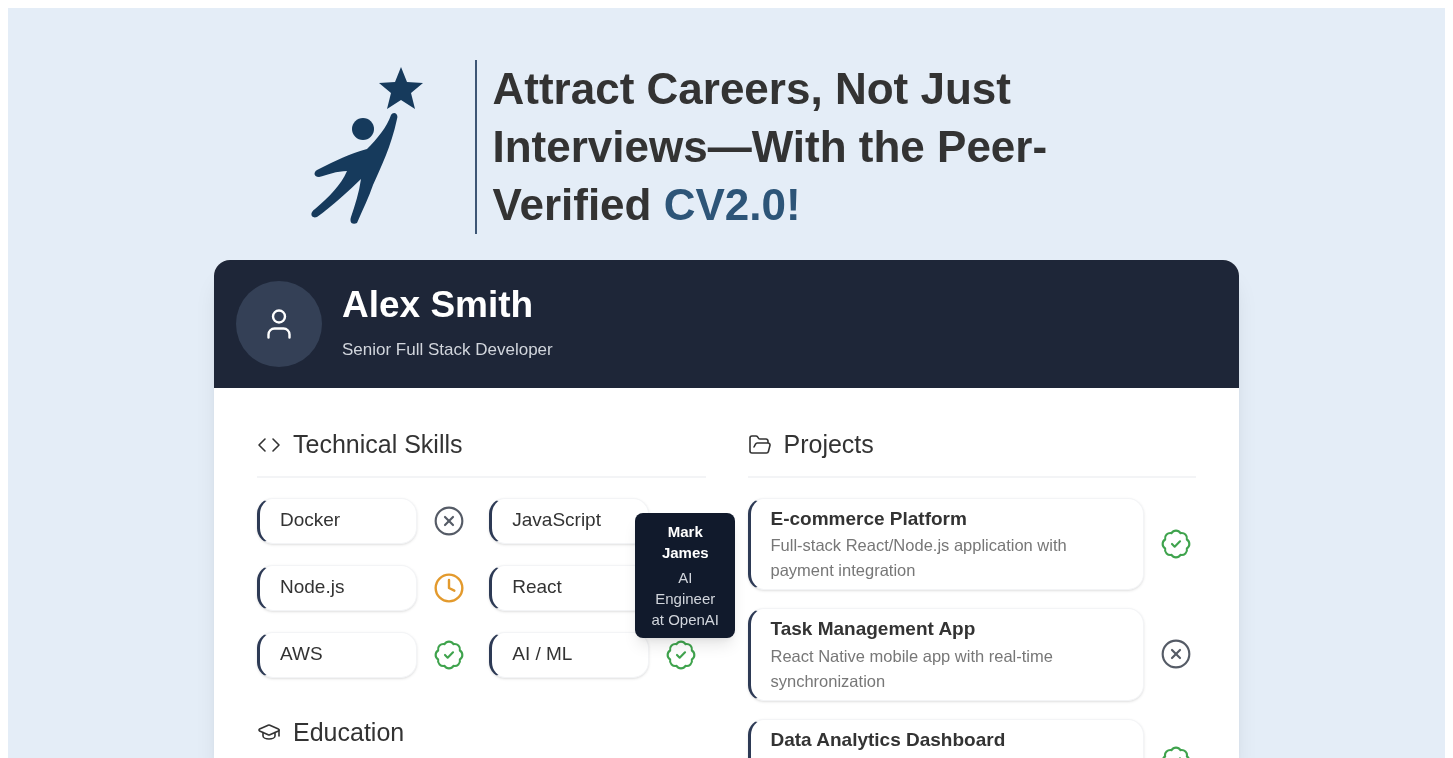 The width and height of the screenshot is (1453, 758). What do you see at coordinates (449, 587) in the screenshot?
I see `clock-icon` at bounding box center [449, 587].